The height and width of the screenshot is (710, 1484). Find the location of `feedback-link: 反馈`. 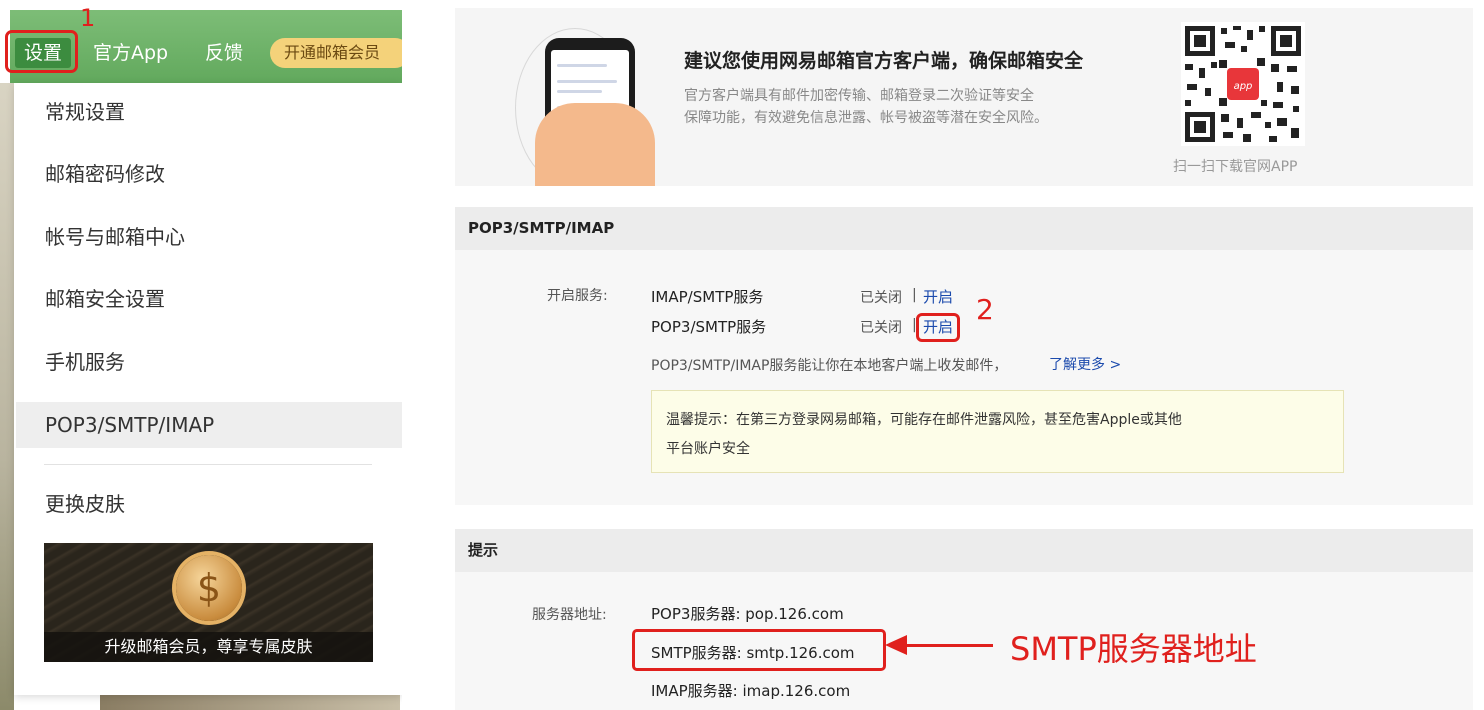

feedback-link: 反馈 is located at coordinates (224, 53).